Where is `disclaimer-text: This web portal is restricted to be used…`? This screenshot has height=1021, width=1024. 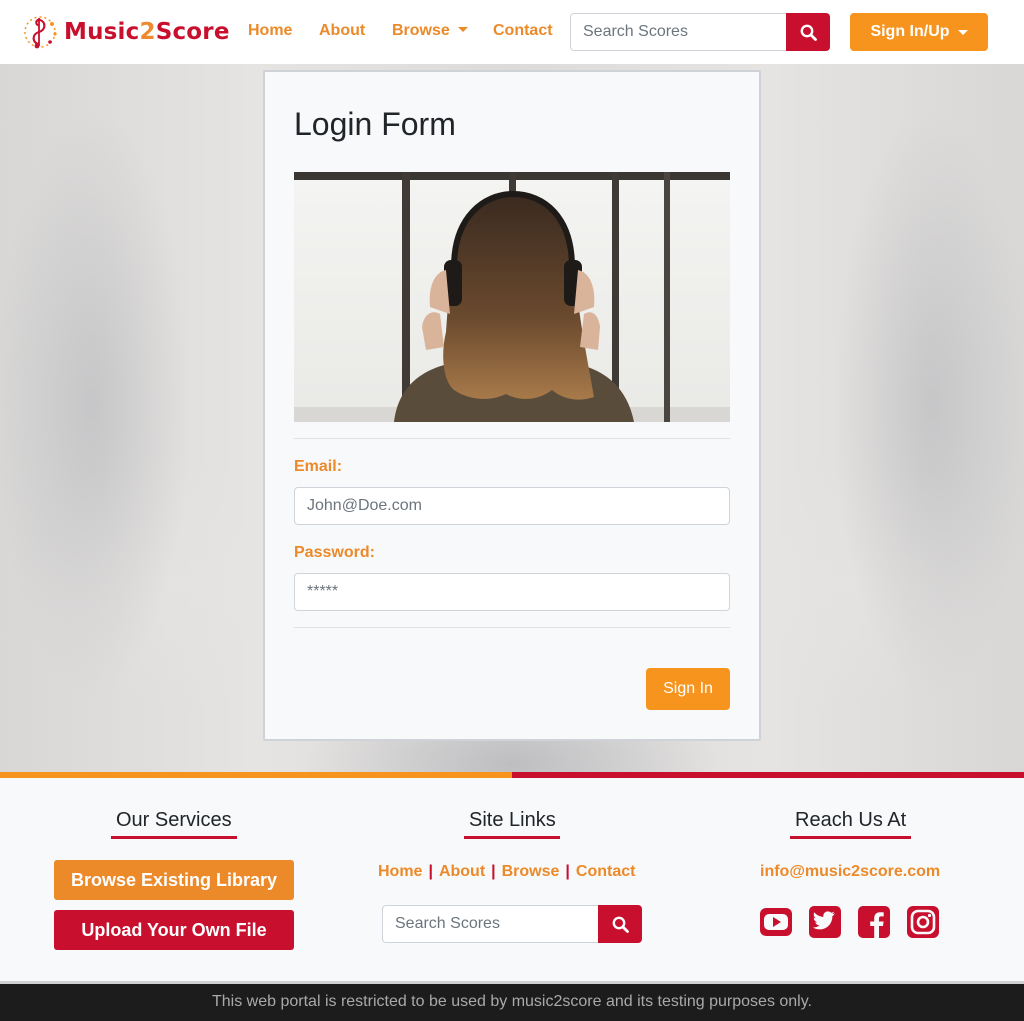
disclaimer-text: This web portal is restricted to be used… is located at coordinates (512, 1001).